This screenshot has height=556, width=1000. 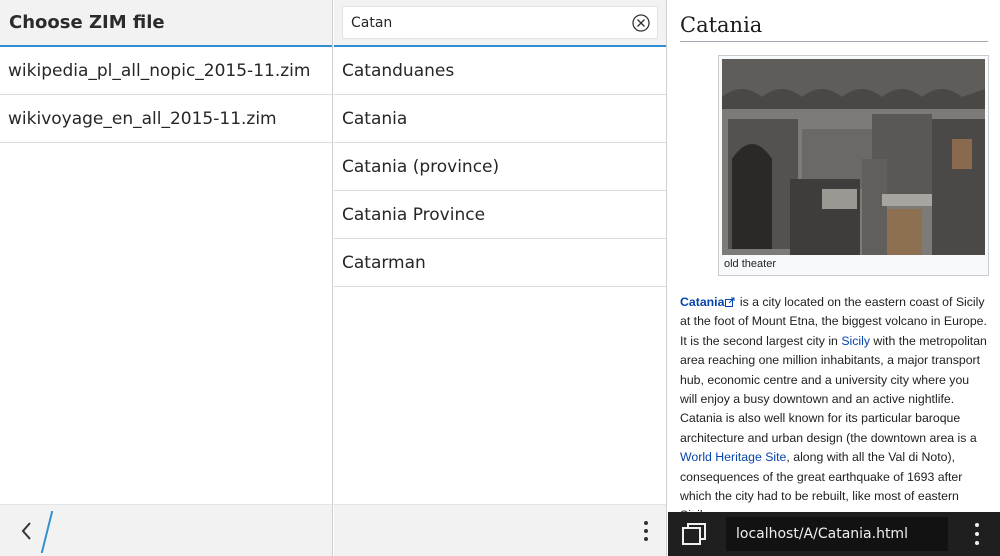 I want to click on search-result-item: Catarman, so click(x=500, y=263).